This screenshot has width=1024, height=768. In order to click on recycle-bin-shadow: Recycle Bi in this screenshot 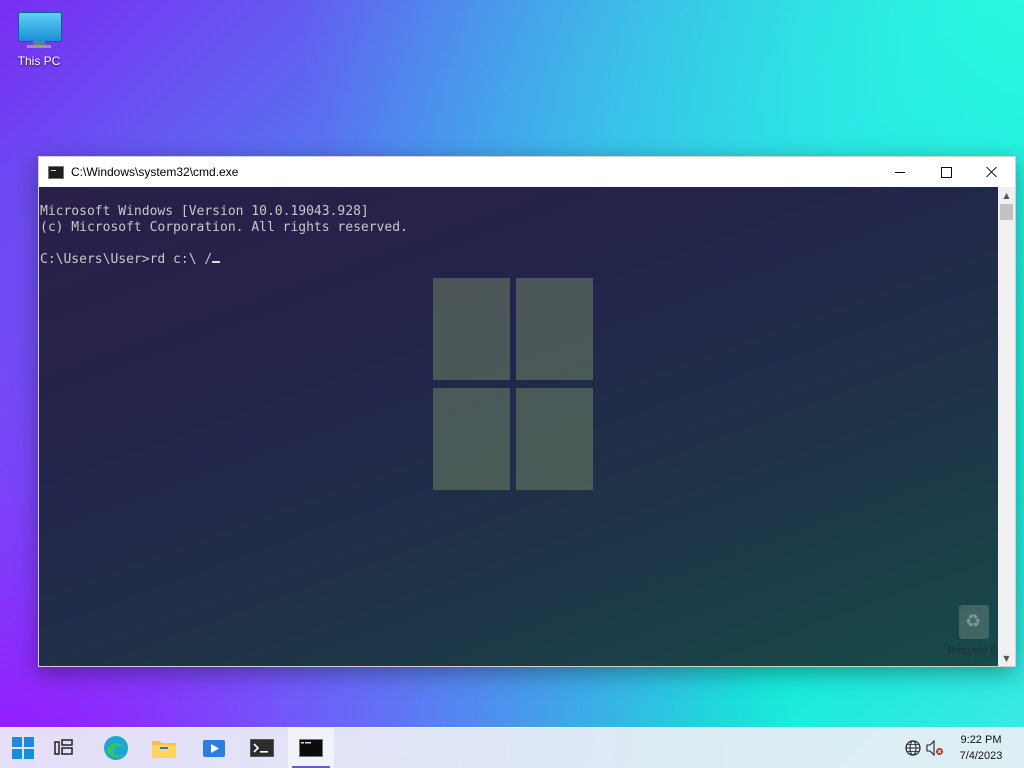, I will do `click(971, 631)`.